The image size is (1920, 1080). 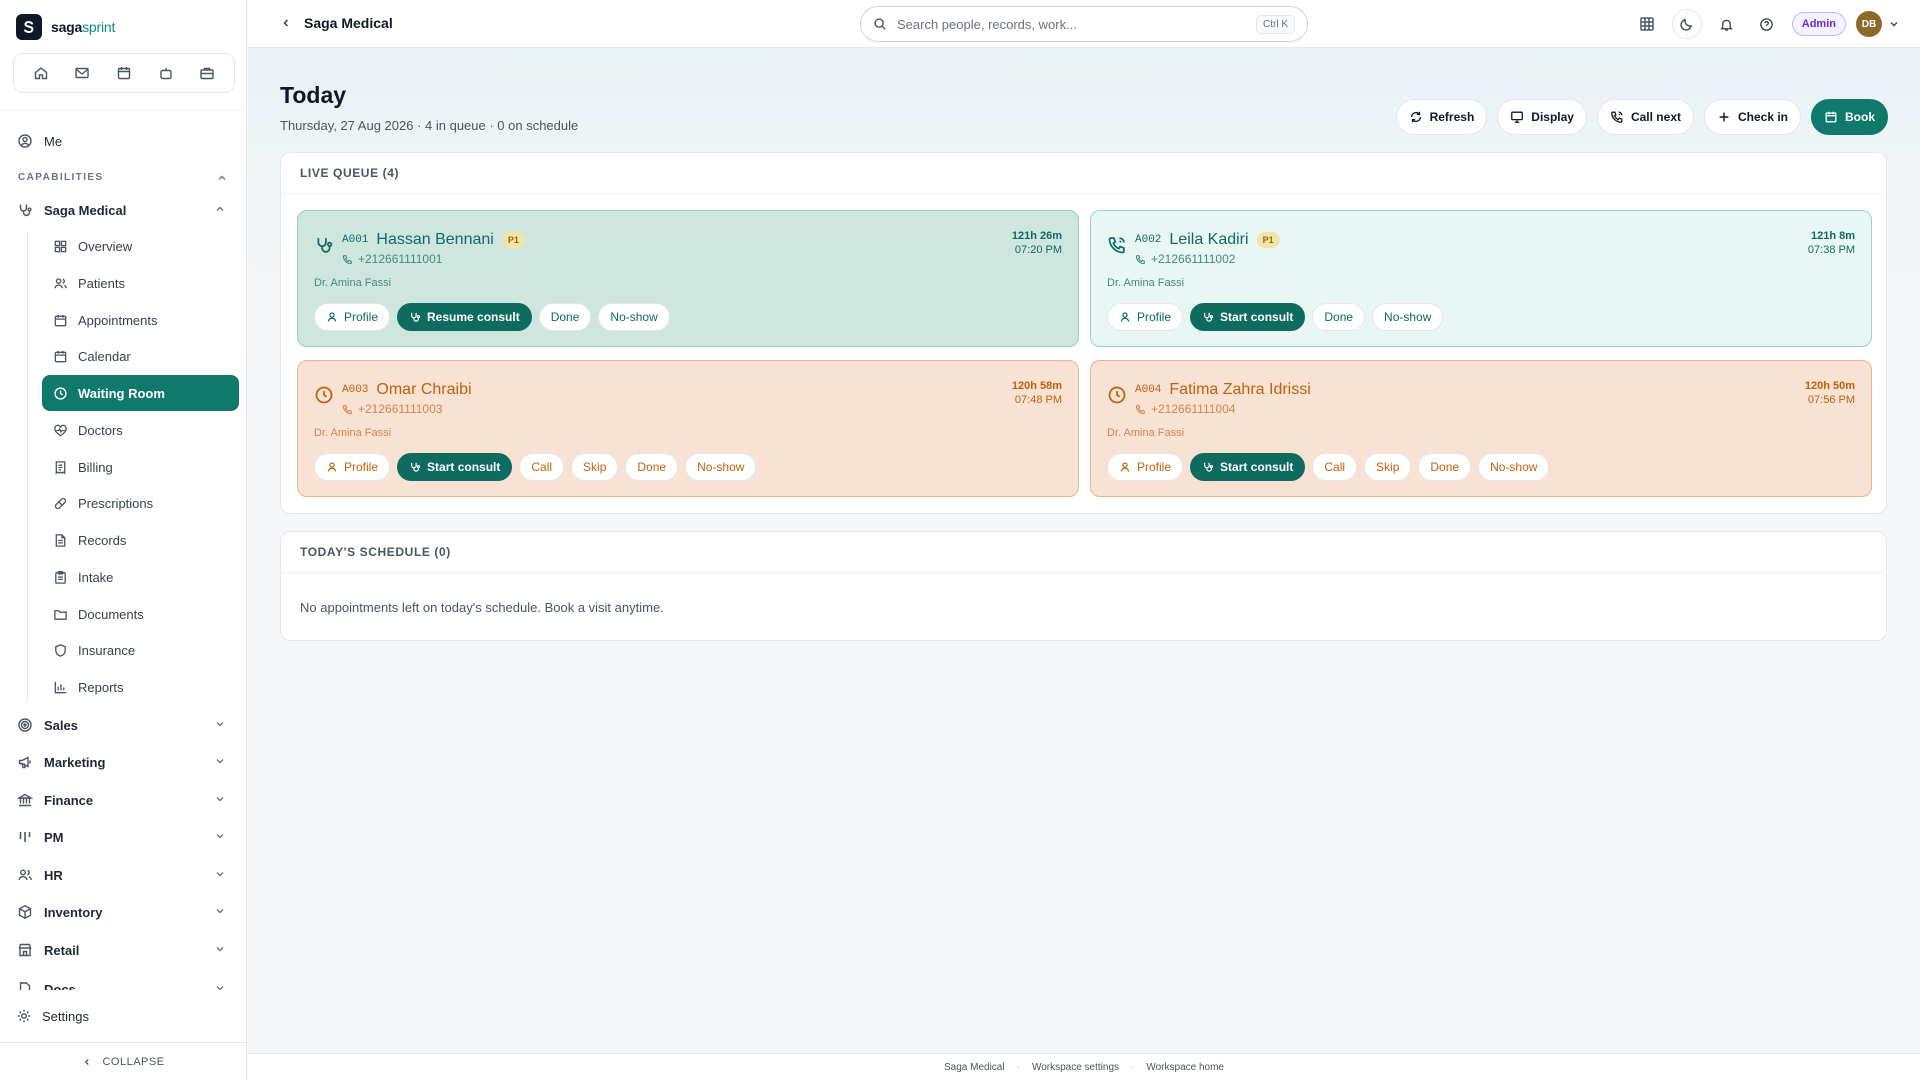 I want to click on moon-icon, so click(x=1686, y=24).